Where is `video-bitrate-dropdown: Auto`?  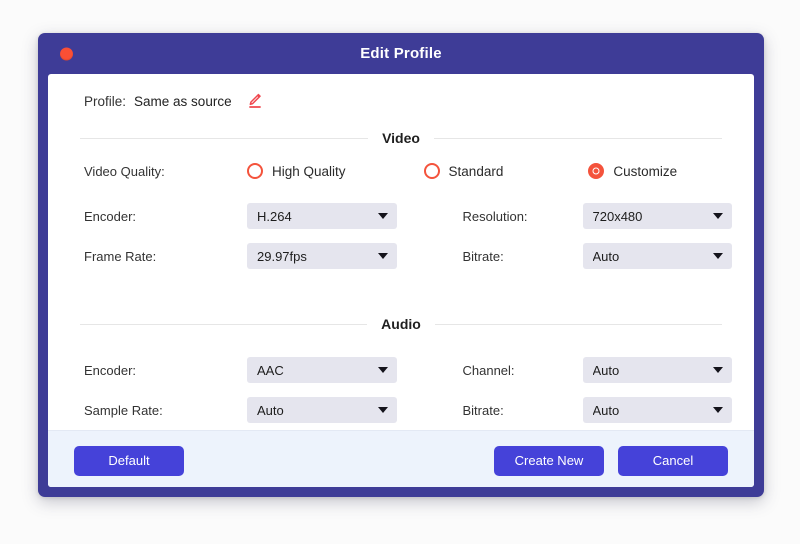
video-bitrate-dropdown: Auto is located at coordinates (657, 256).